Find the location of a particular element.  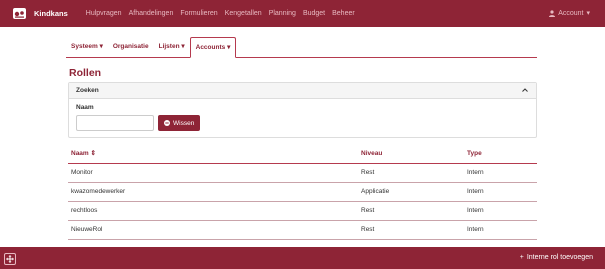

table-row: Monitor Rest Intern is located at coordinates (302, 173).